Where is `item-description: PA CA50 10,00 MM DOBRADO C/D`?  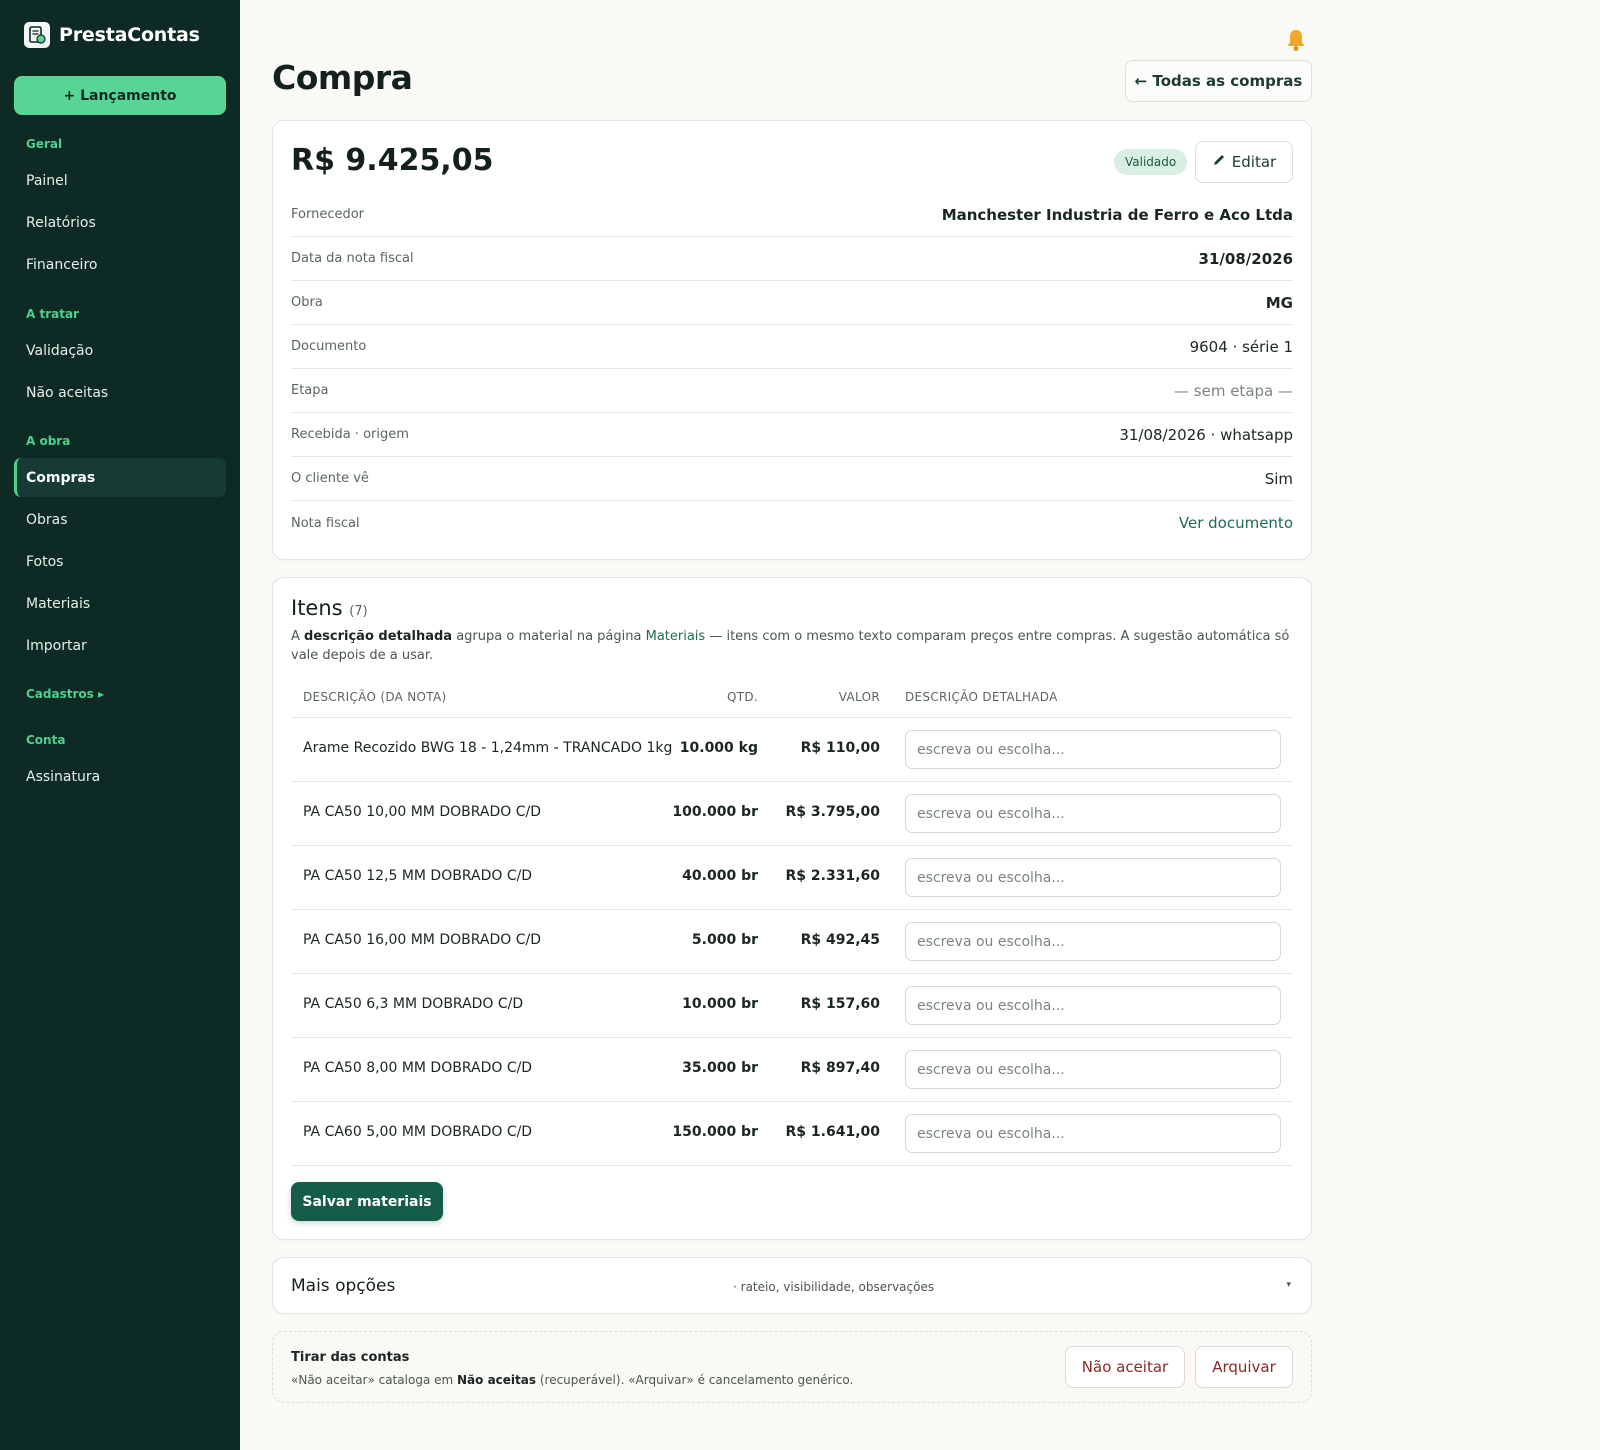
item-description: PA CA50 10,00 MM DOBRADO C/D is located at coordinates (422, 812).